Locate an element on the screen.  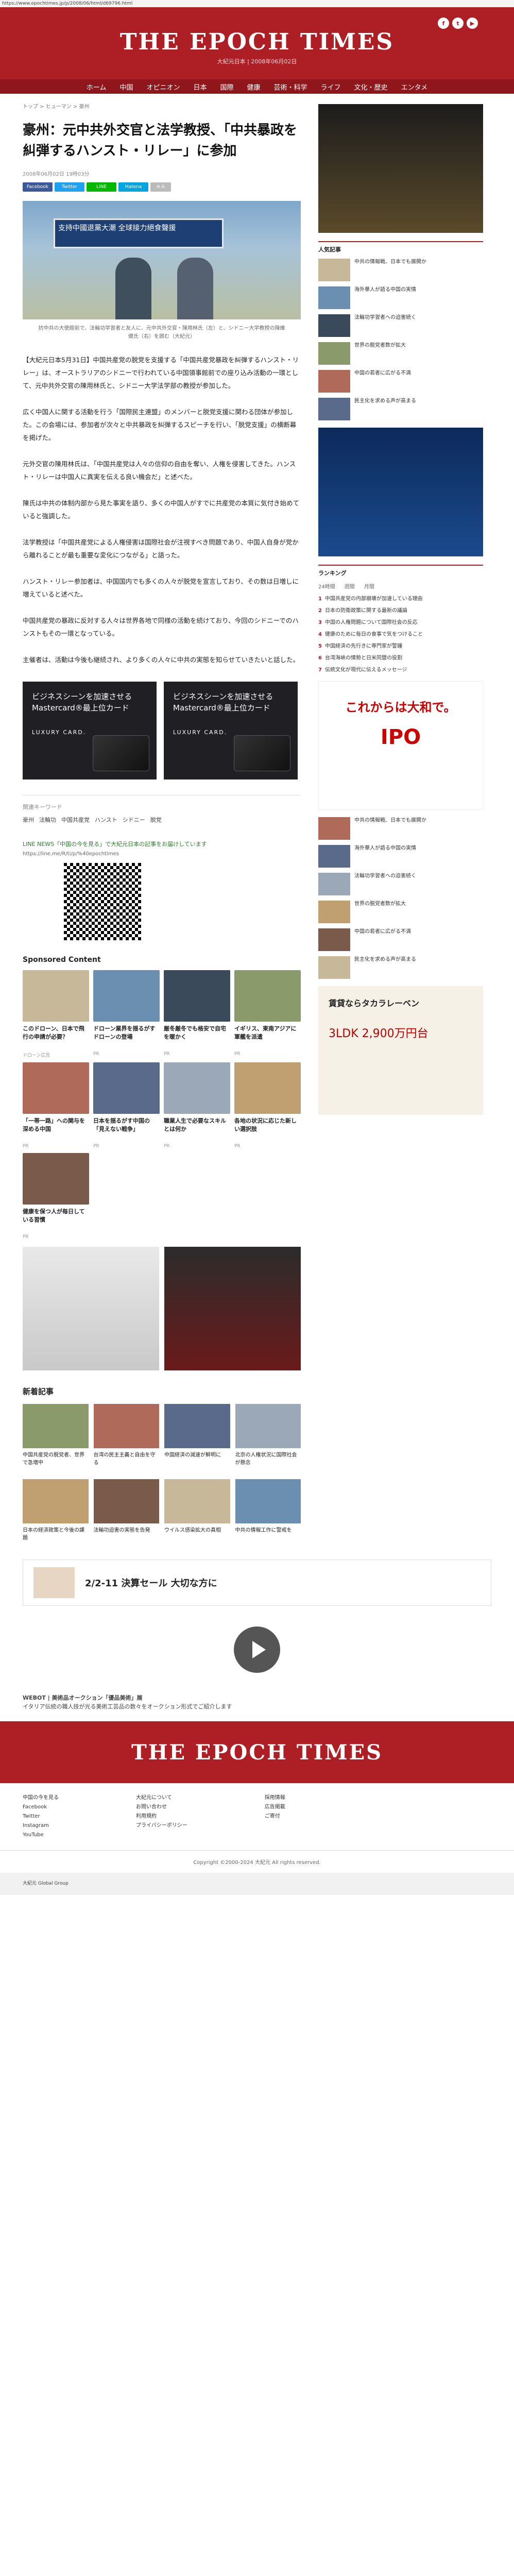
masthead: THE EPOCH TIMES 大紀元日本 | 2008年06月02日 is located at coordinates (257, 36).